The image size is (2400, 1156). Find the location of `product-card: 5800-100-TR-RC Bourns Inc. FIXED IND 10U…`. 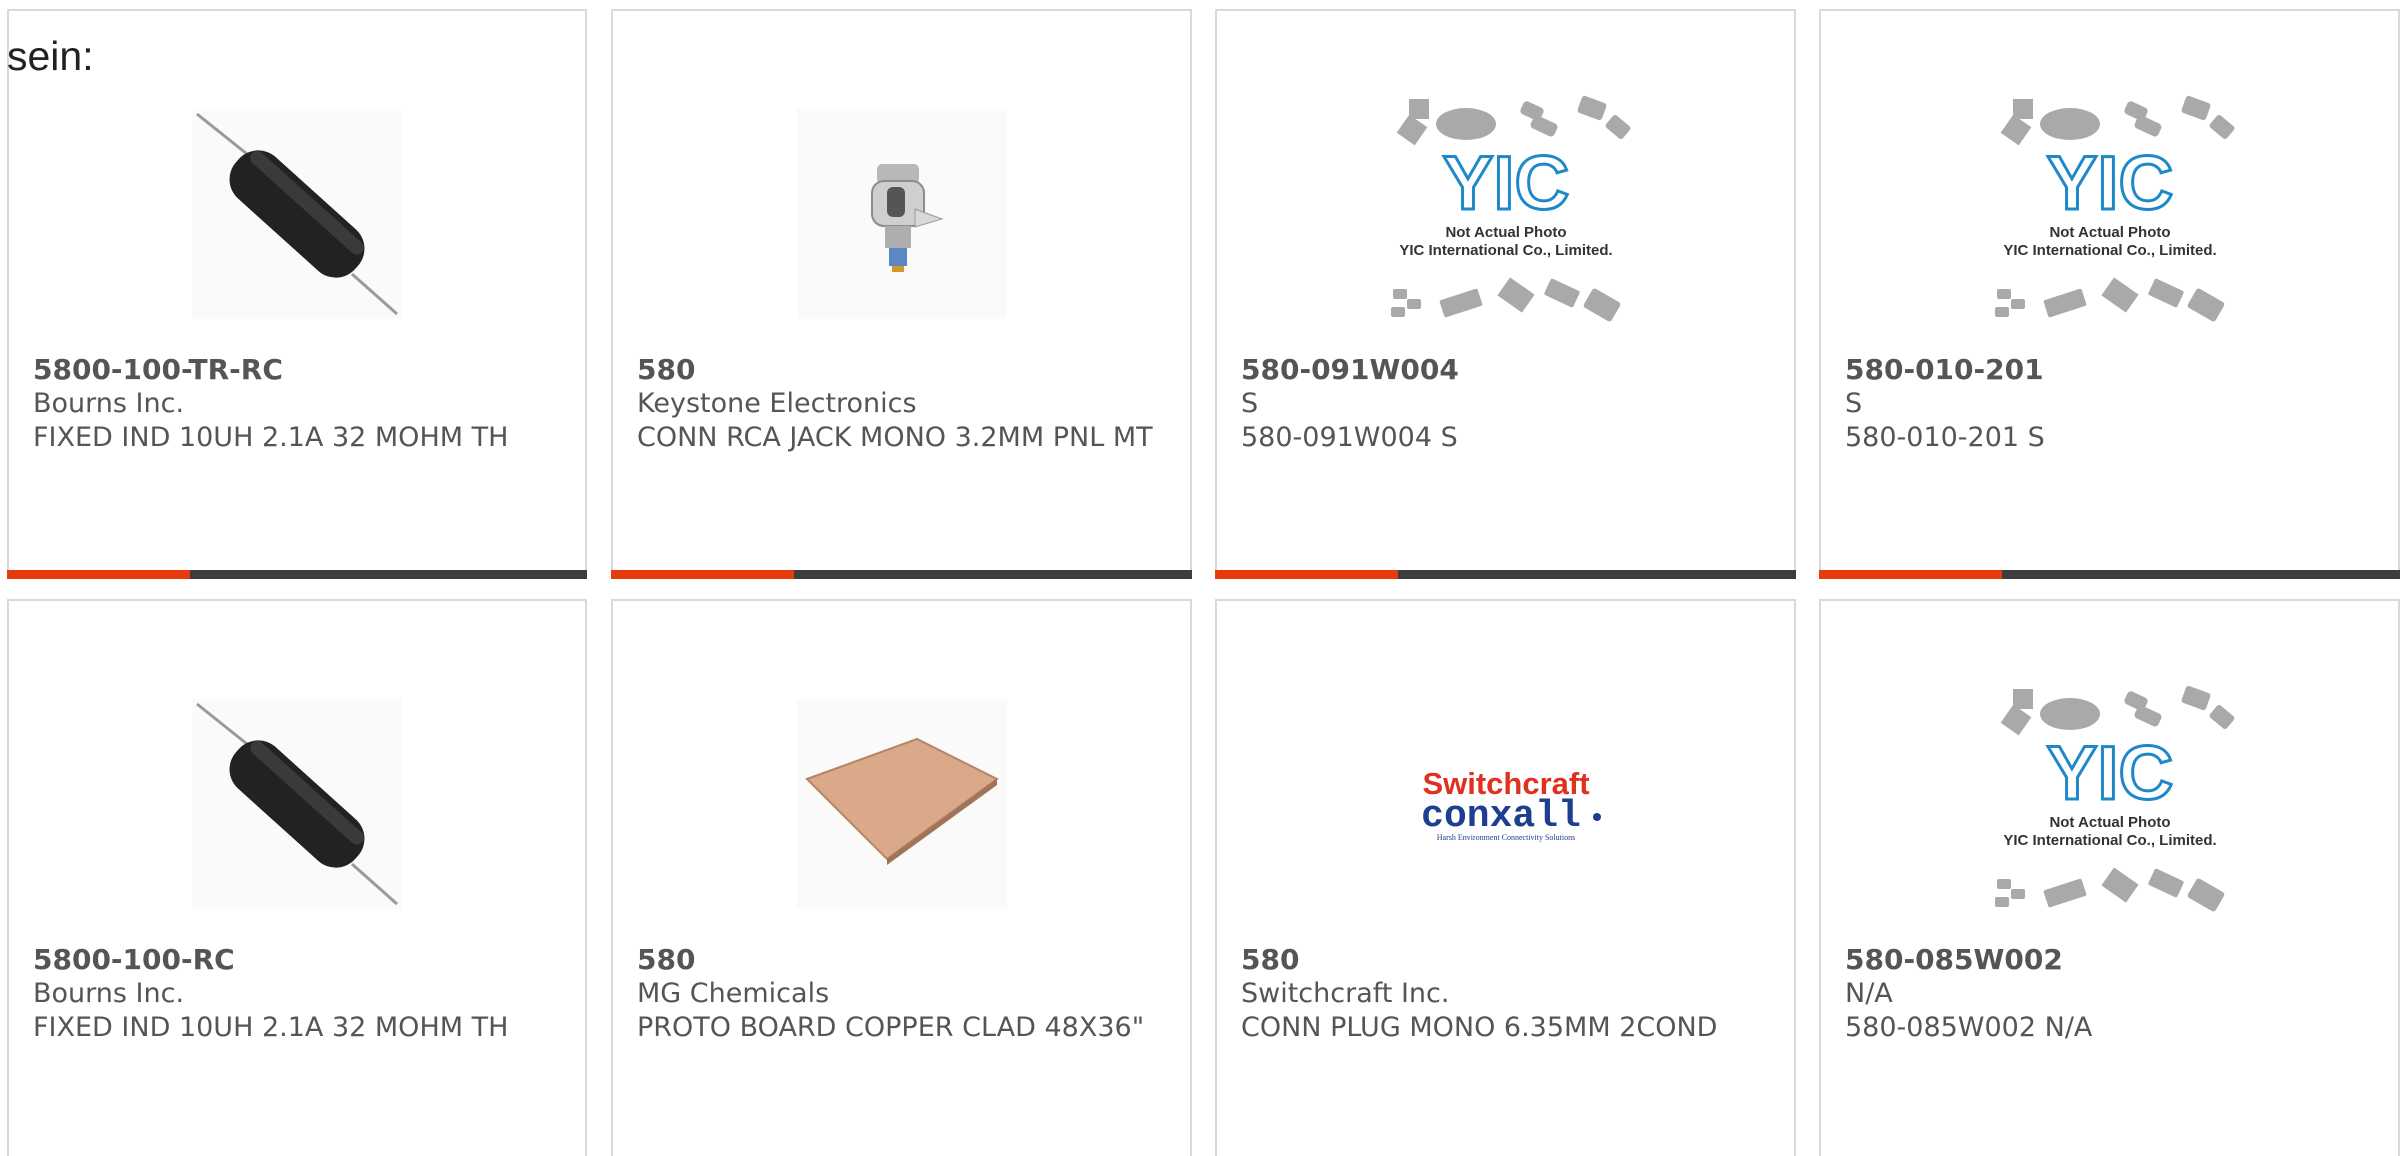

product-card: 5800-100-TR-RC Bourns Inc. FIXED IND 10U… is located at coordinates (297, 294).